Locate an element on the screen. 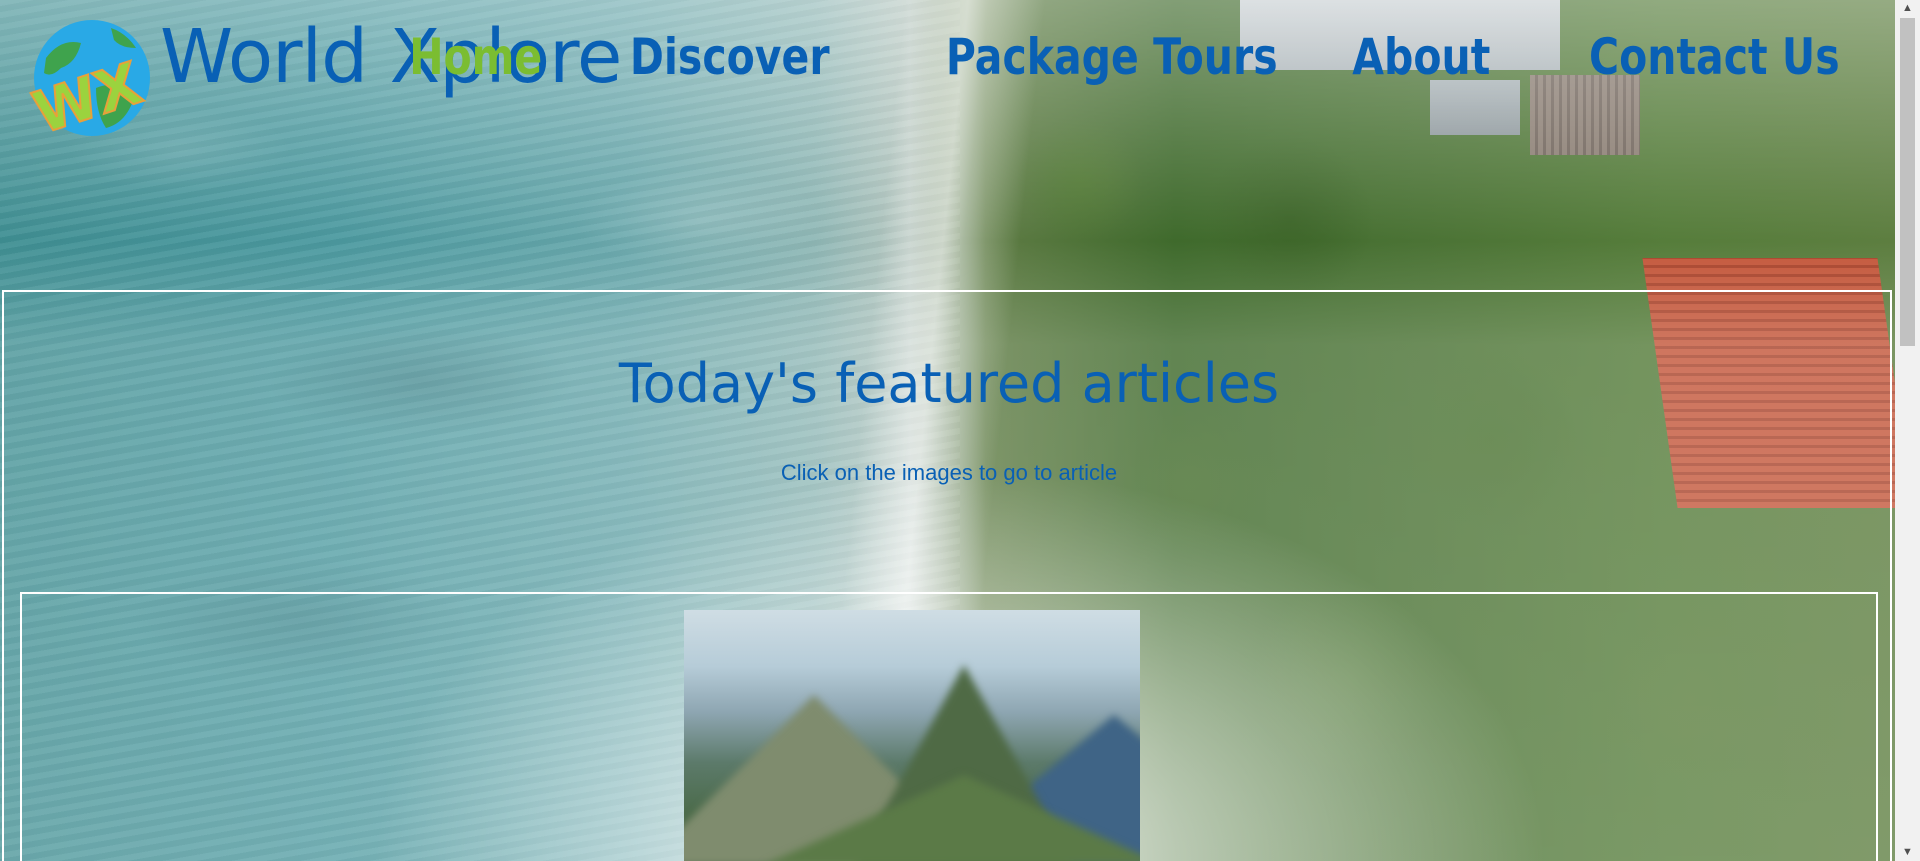 This screenshot has height=861, width=1920. globe-logo-icon: WX is located at coordinates (87, 84).